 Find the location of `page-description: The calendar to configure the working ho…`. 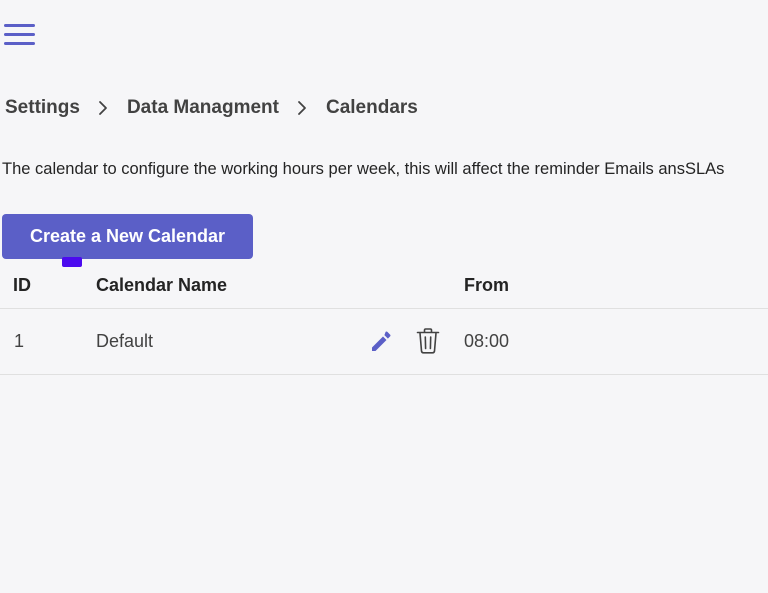

page-description: The calendar to configure the working ho… is located at coordinates (363, 169).